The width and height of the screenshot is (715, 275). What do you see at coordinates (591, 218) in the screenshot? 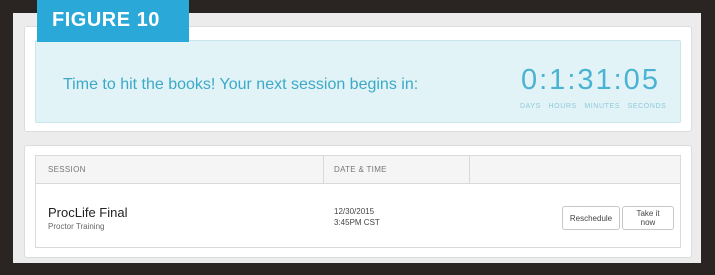
I see `reschedule-button: Reschedule` at bounding box center [591, 218].